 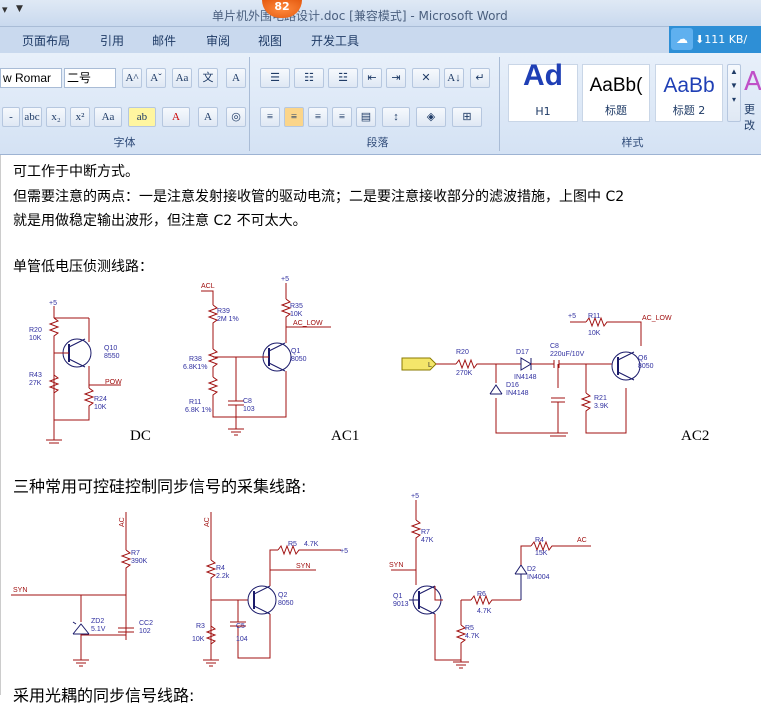 I want to click on ac1-q1v: 8050, so click(x=299, y=359).